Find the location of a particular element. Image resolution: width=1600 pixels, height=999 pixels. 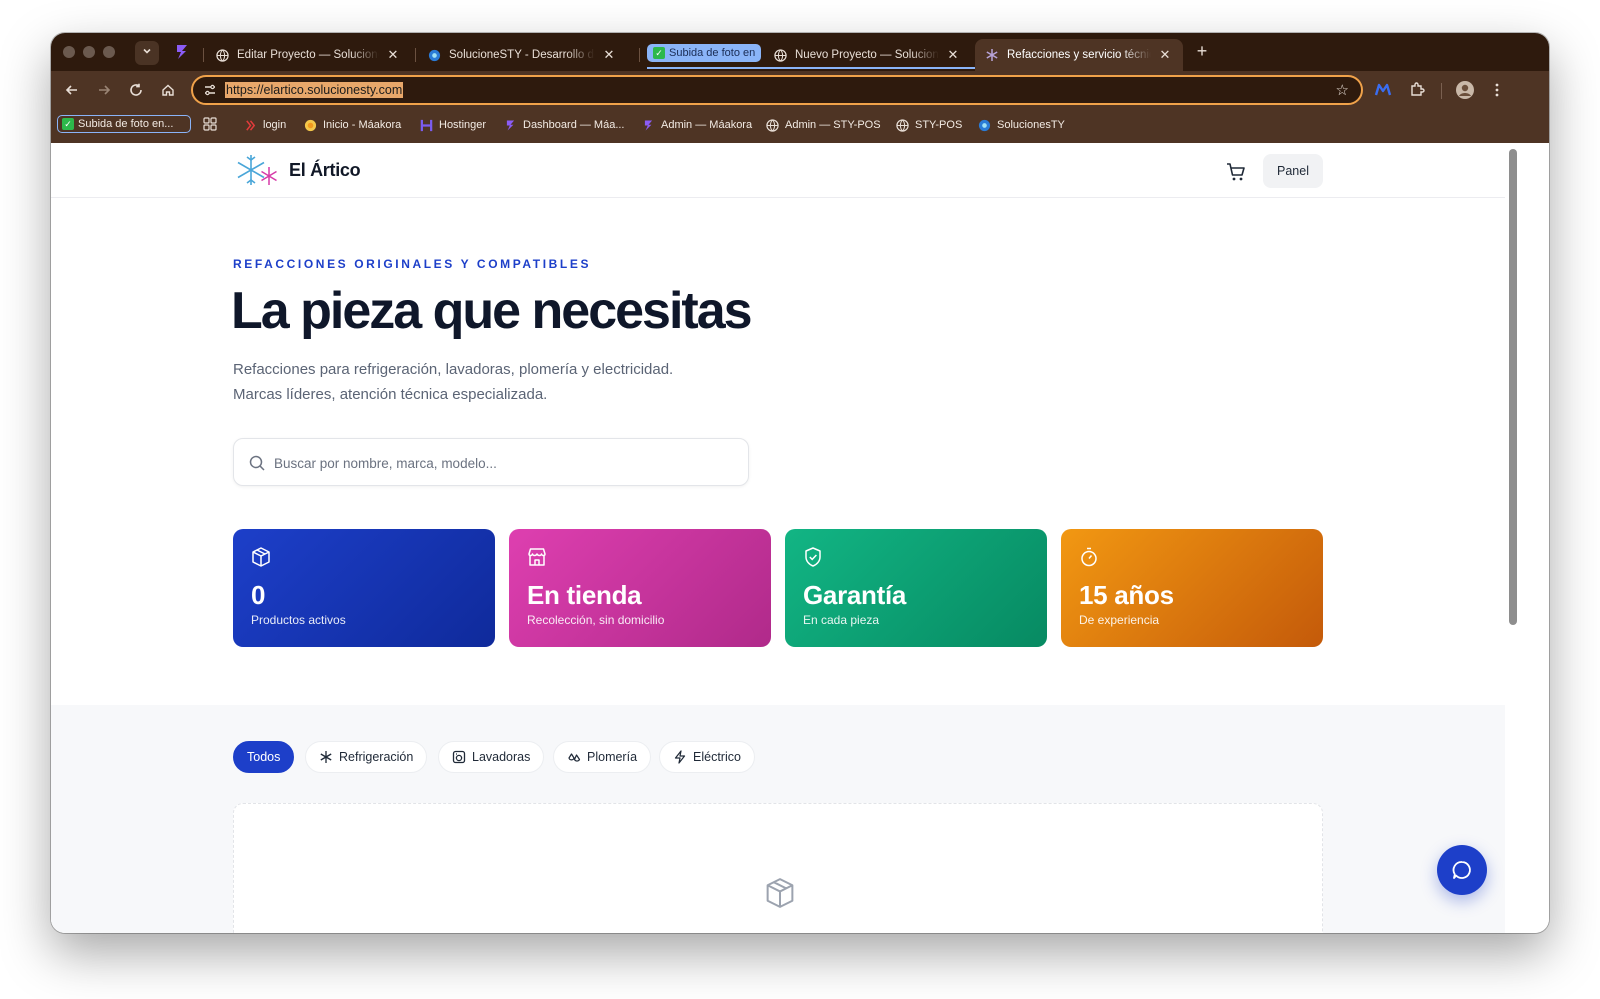

minimize-window-button is located at coordinates (89, 52).